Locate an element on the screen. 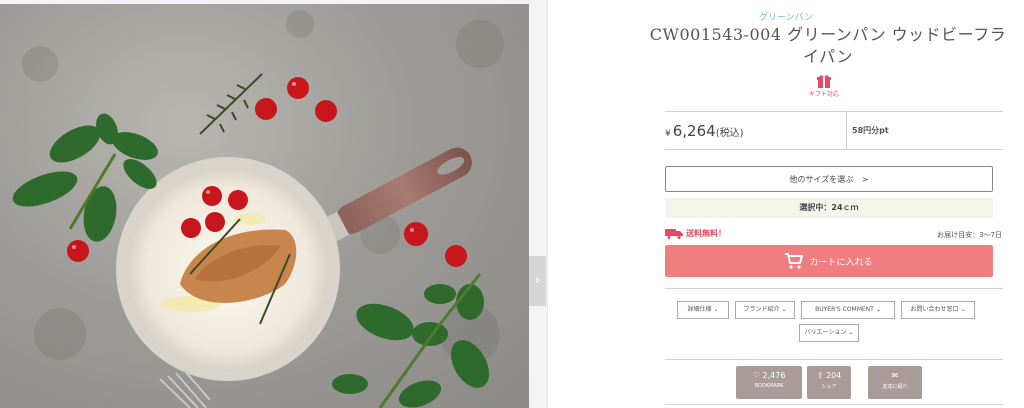 The height and width of the screenshot is (408, 1024). share-label: シェア is located at coordinates (829, 387).